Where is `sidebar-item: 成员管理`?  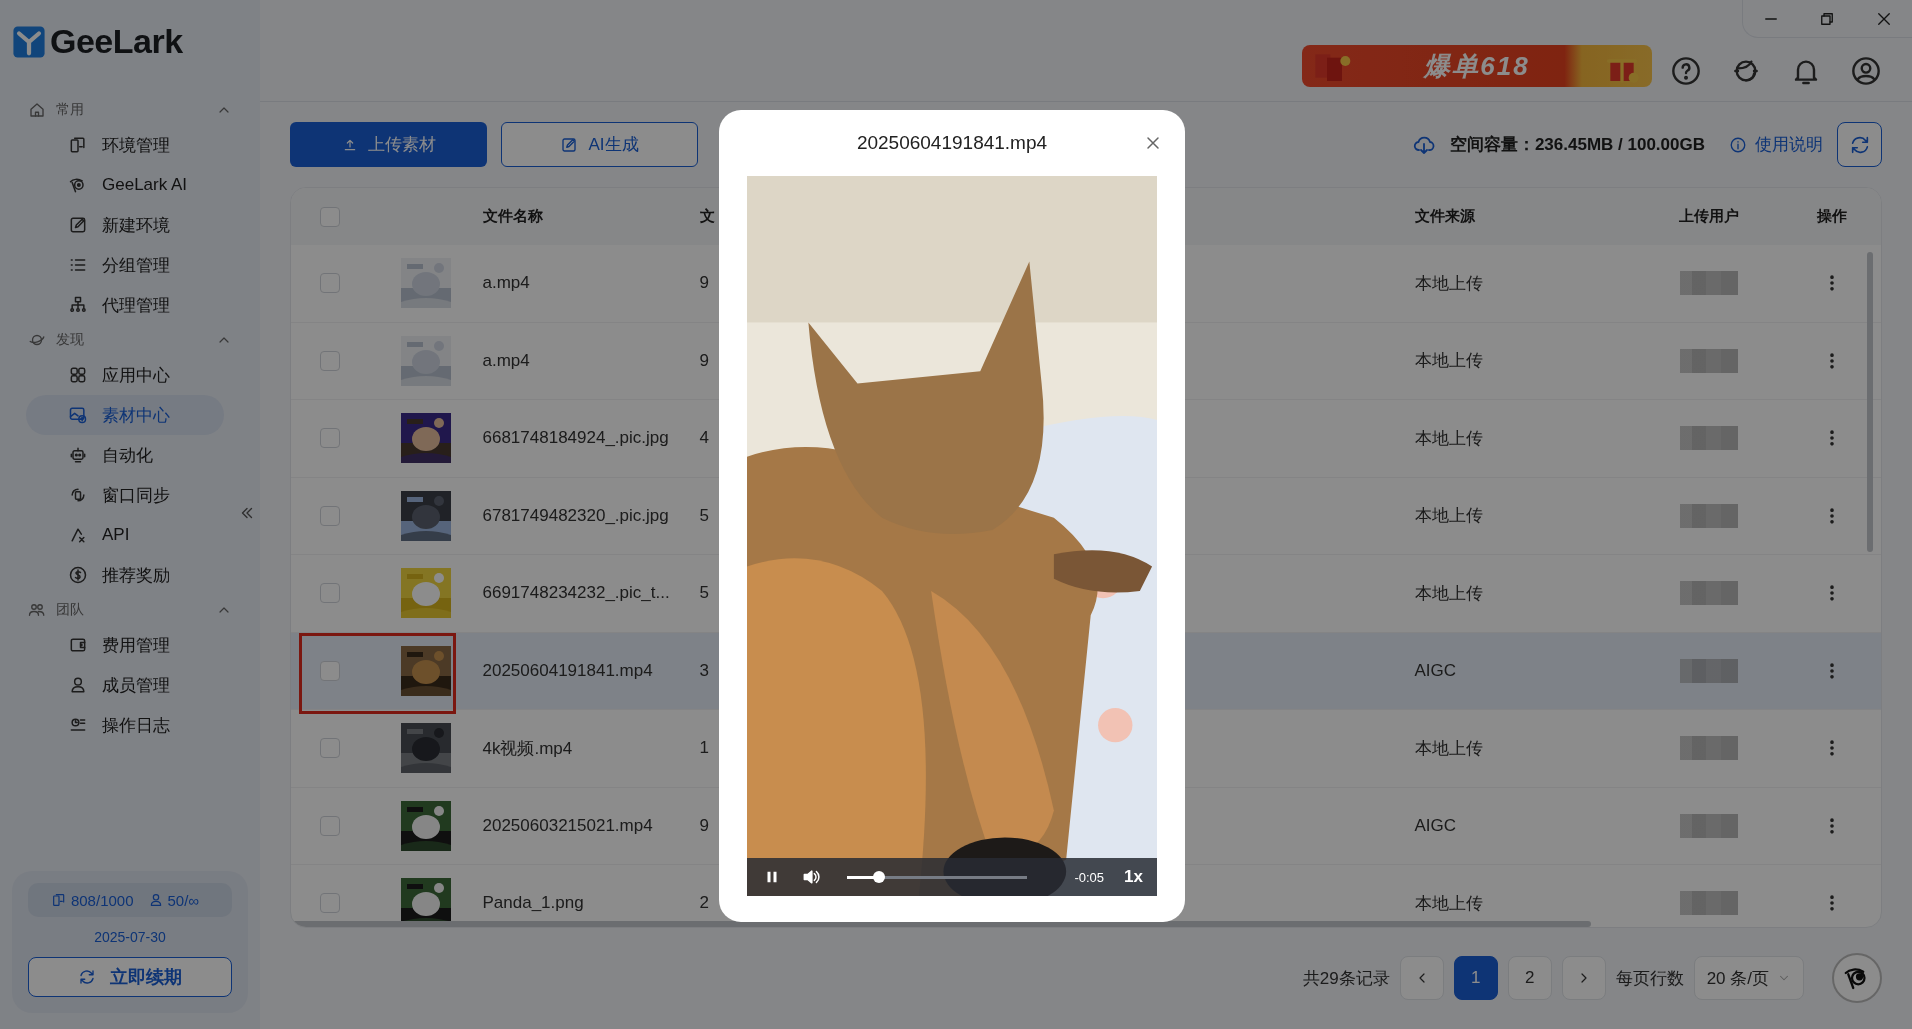 sidebar-item: 成员管理 is located at coordinates (125, 685).